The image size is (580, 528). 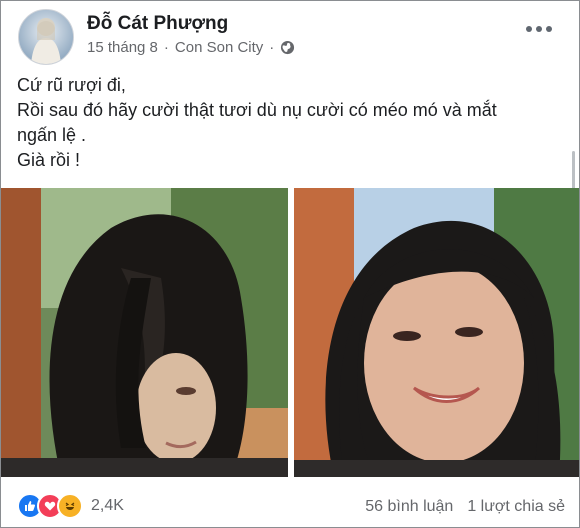 I want to click on post-text-line: Cứ rũ rượi đi,, so click(x=71, y=85).